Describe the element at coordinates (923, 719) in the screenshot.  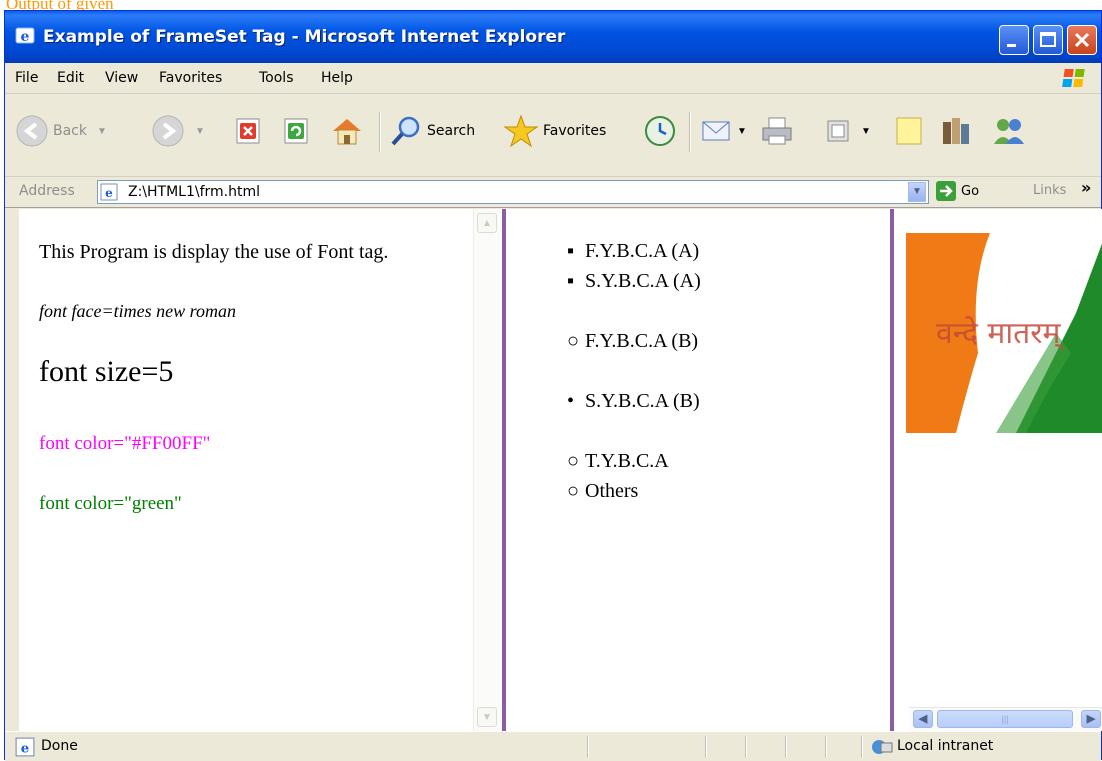
I see `scroll-left-arrow-icon: ◀` at that location.